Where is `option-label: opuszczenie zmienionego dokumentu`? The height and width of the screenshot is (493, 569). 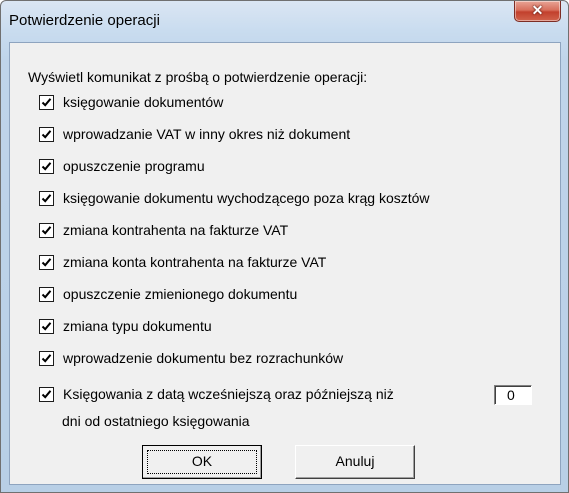 option-label: opuszczenie zmienionego dokumentu is located at coordinates (180, 294).